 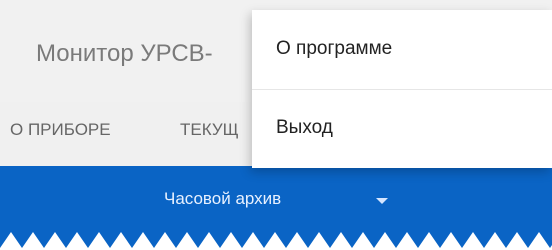 I want to click on app-title: Монитор УРСВ-, so click(x=124, y=53).